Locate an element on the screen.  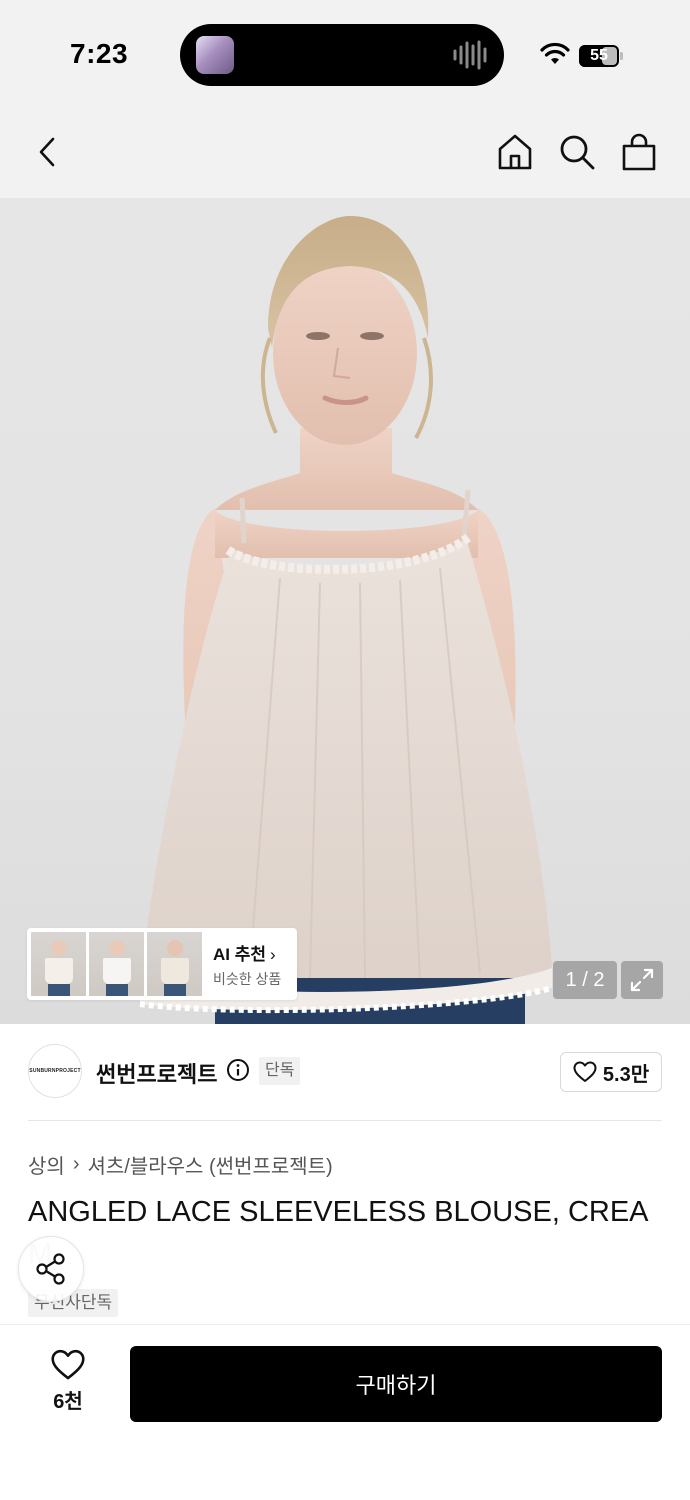
dynamic-island is located at coordinates (342, 55).